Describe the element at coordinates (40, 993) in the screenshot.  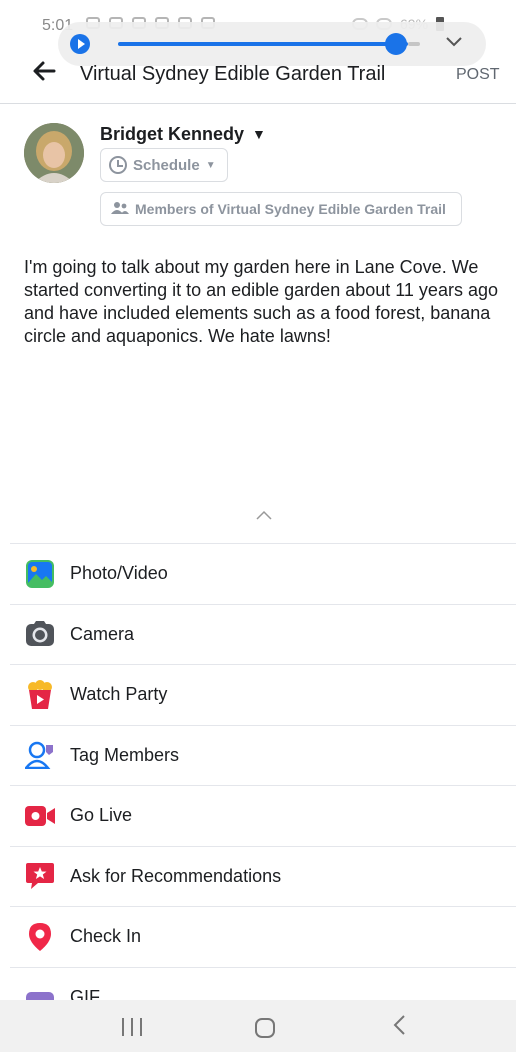
I see `gif-icon: GIF` at that location.